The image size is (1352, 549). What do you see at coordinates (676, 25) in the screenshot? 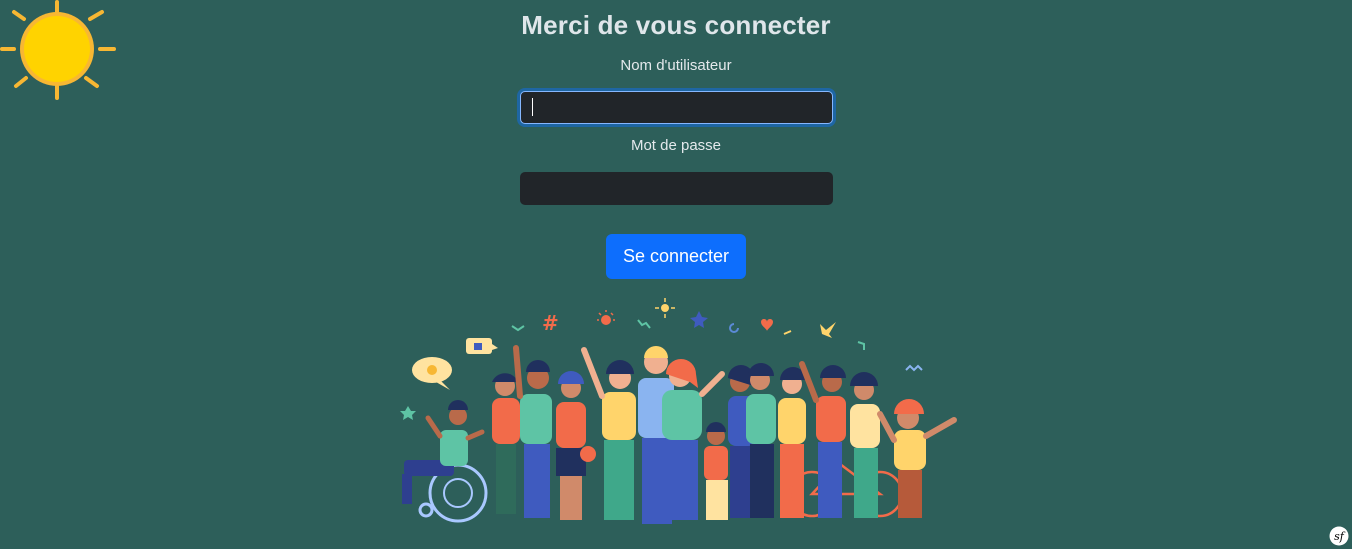
I see `page-title: Merci de vous connecter` at bounding box center [676, 25].